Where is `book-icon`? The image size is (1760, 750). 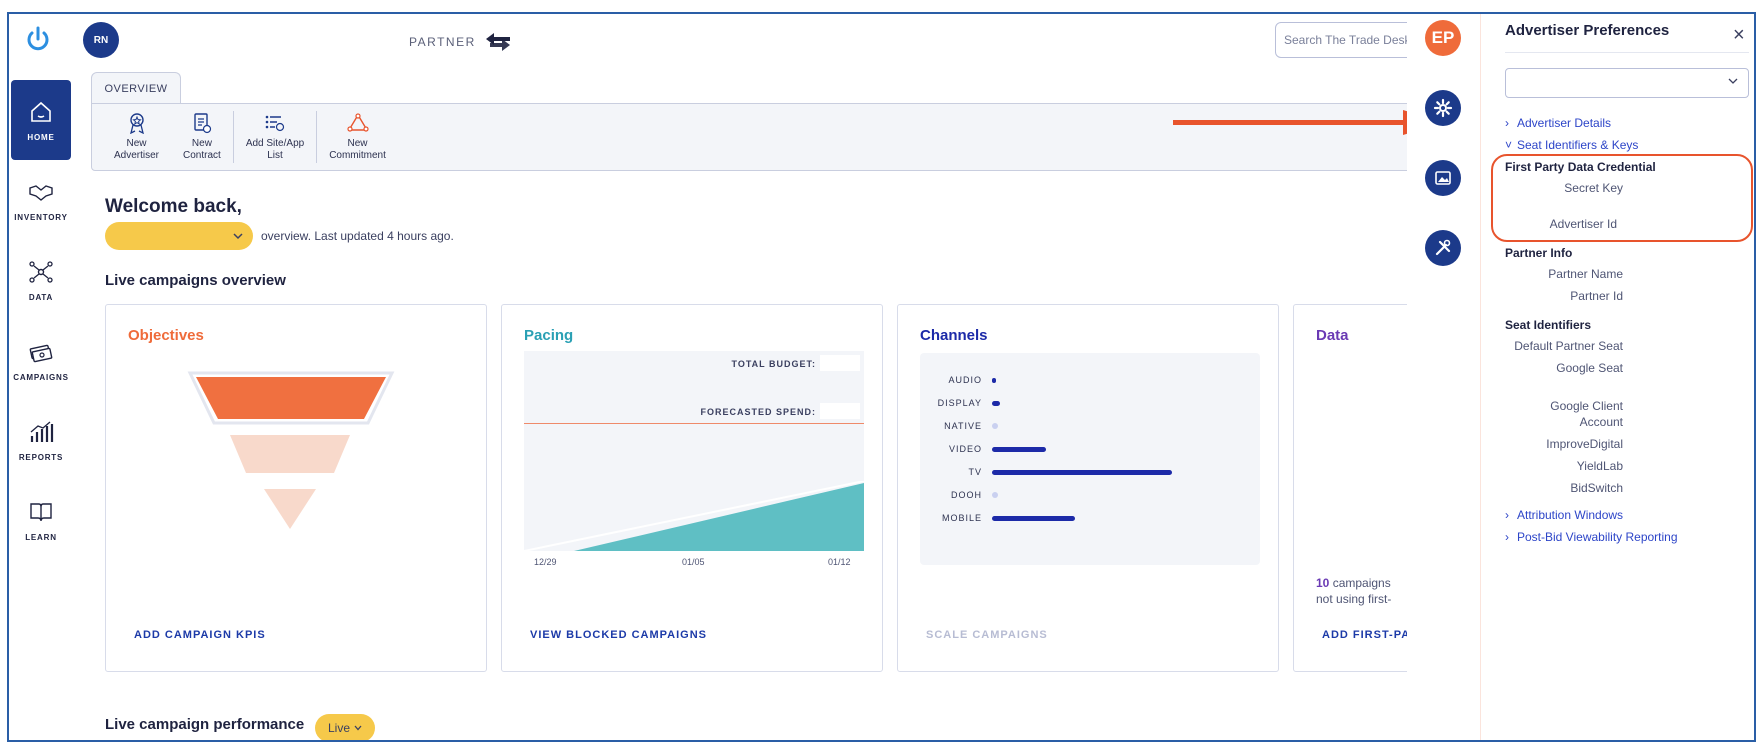
book-icon is located at coordinates (41, 511).